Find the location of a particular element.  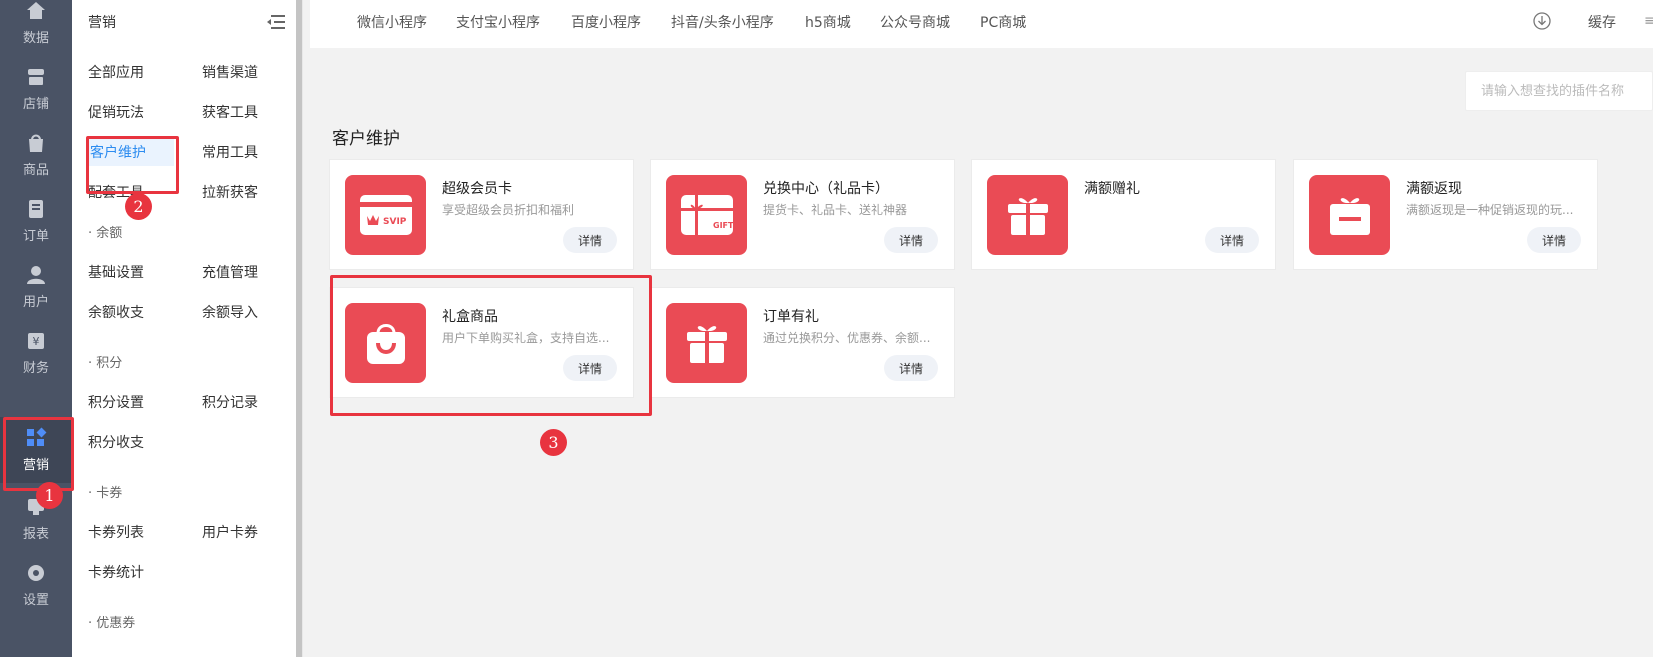

subnav-points-settings: 积分设置 is located at coordinates (116, 402).